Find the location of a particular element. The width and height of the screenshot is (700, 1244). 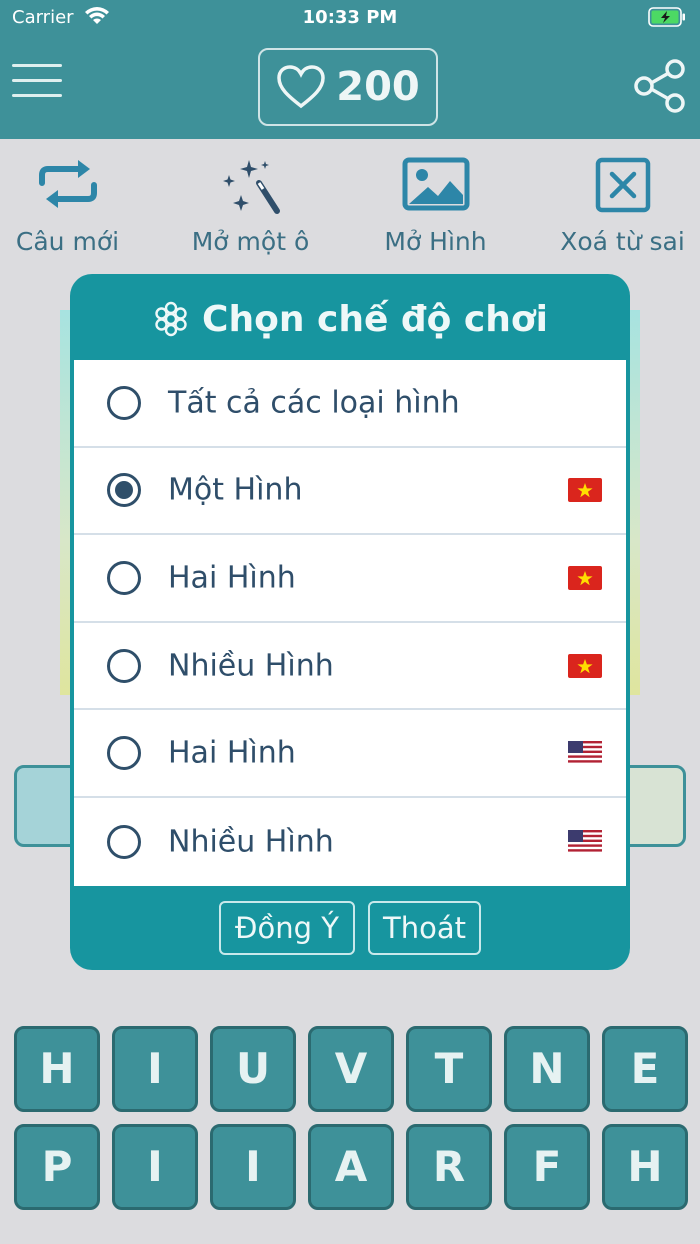

open-image-button: Mở Hình is located at coordinates (435, 210).